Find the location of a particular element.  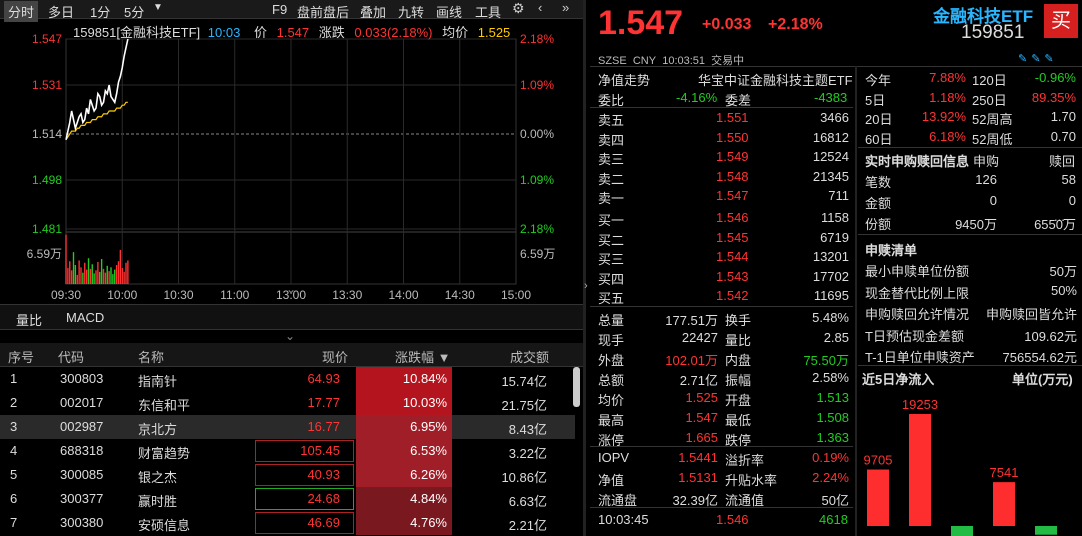

f9-button: F9 is located at coordinates (279, 9).